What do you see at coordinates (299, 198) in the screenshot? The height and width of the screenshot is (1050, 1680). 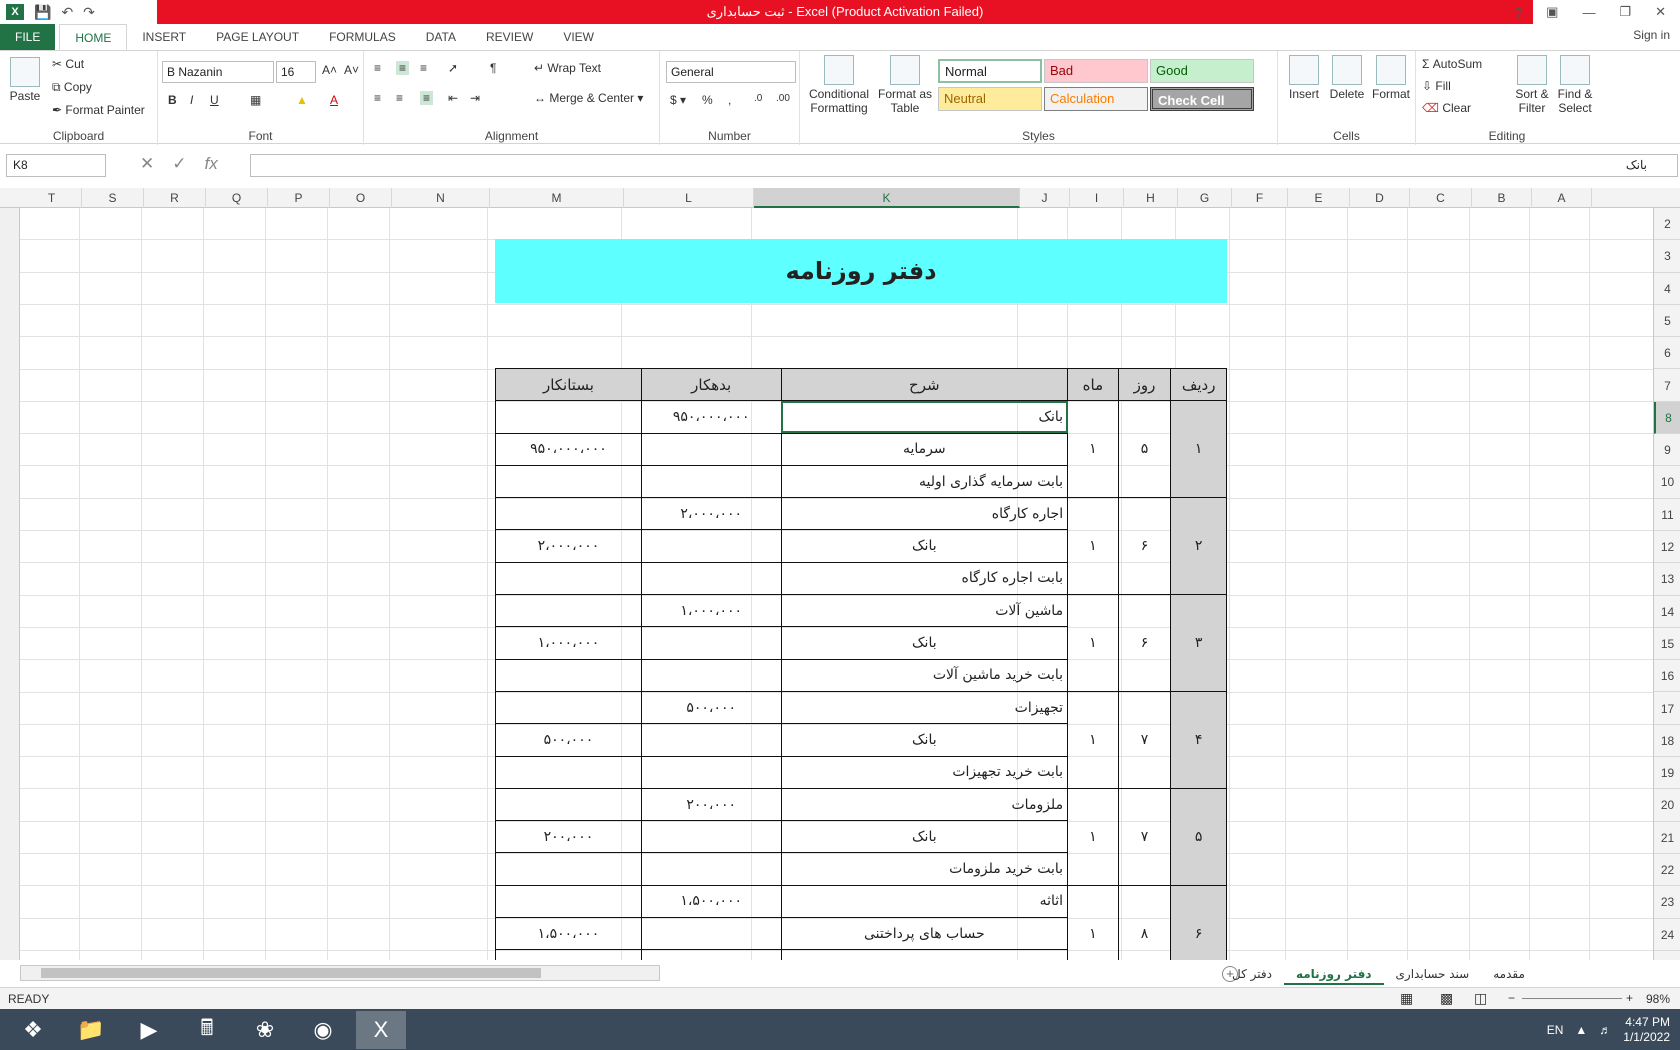 I see `column-header-p: P` at bounding box center [299, 198].